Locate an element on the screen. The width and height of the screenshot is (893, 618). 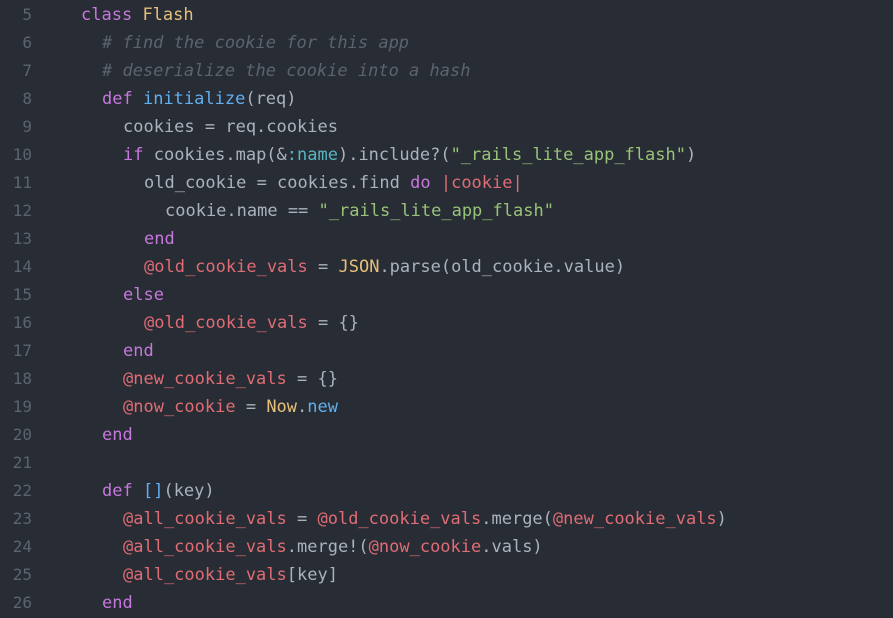
code-line: 8 def initialize(req) is located at coordinates (446, 99).